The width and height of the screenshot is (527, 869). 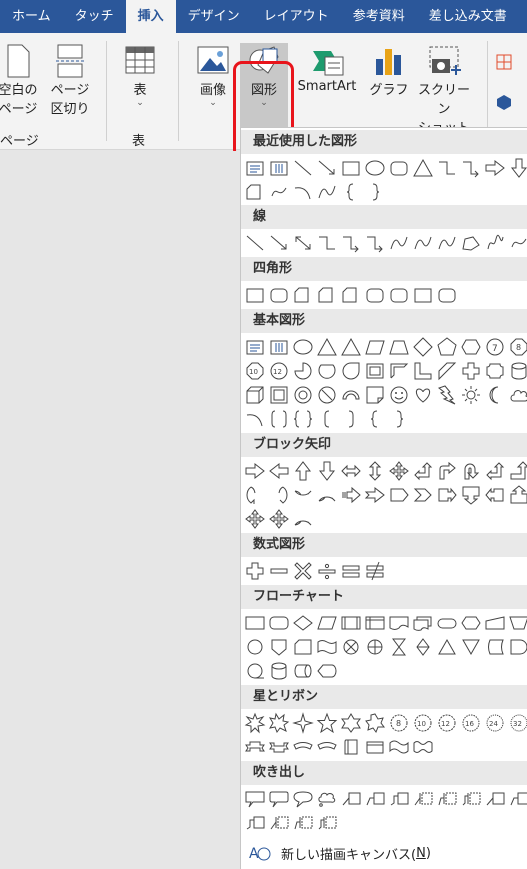 I want to click on shape-wave-icon, so click(x=399, y=747).